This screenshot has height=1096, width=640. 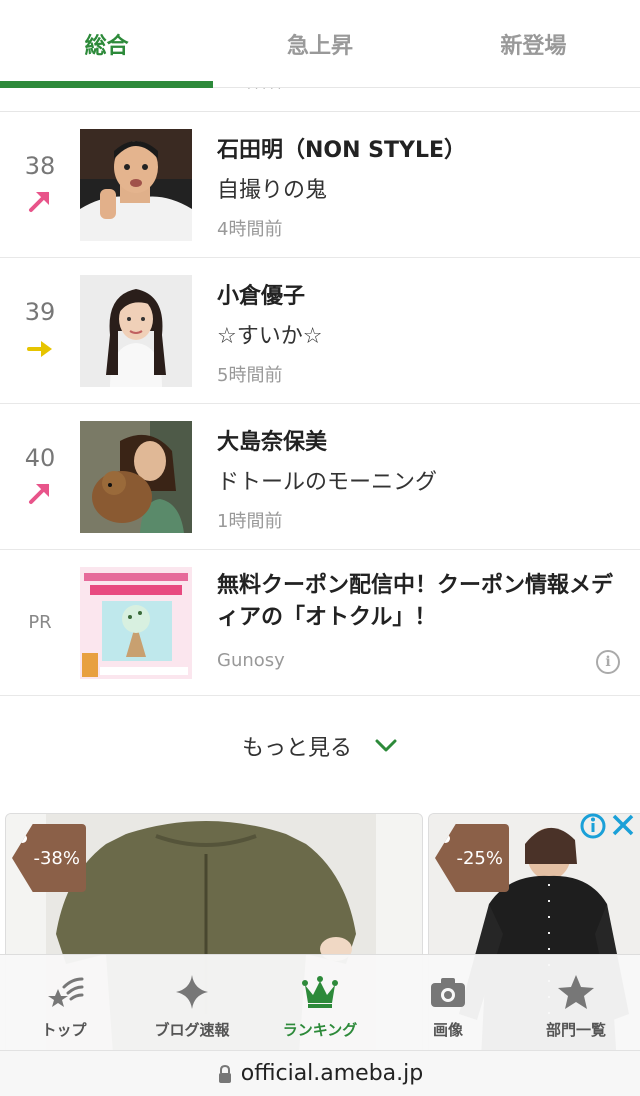 I want to click on pr-title: 無料クーポン配信中！クーポン情報メディアの「オトクル」！, so click(x=422, y=602).